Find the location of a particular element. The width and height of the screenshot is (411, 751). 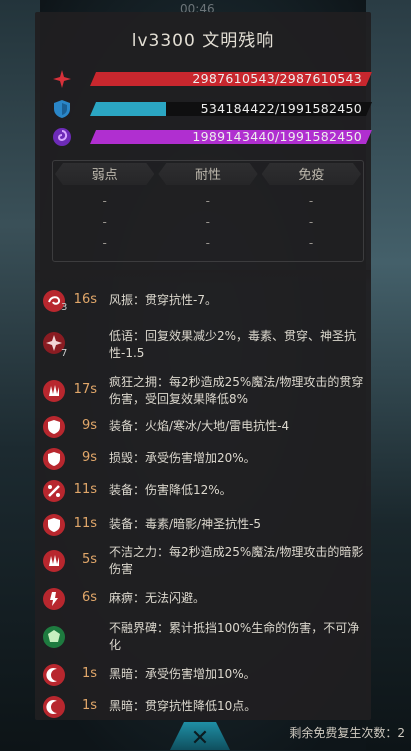

shield-bar: 534184422/1991582450 is located at coordinates (231, 109).